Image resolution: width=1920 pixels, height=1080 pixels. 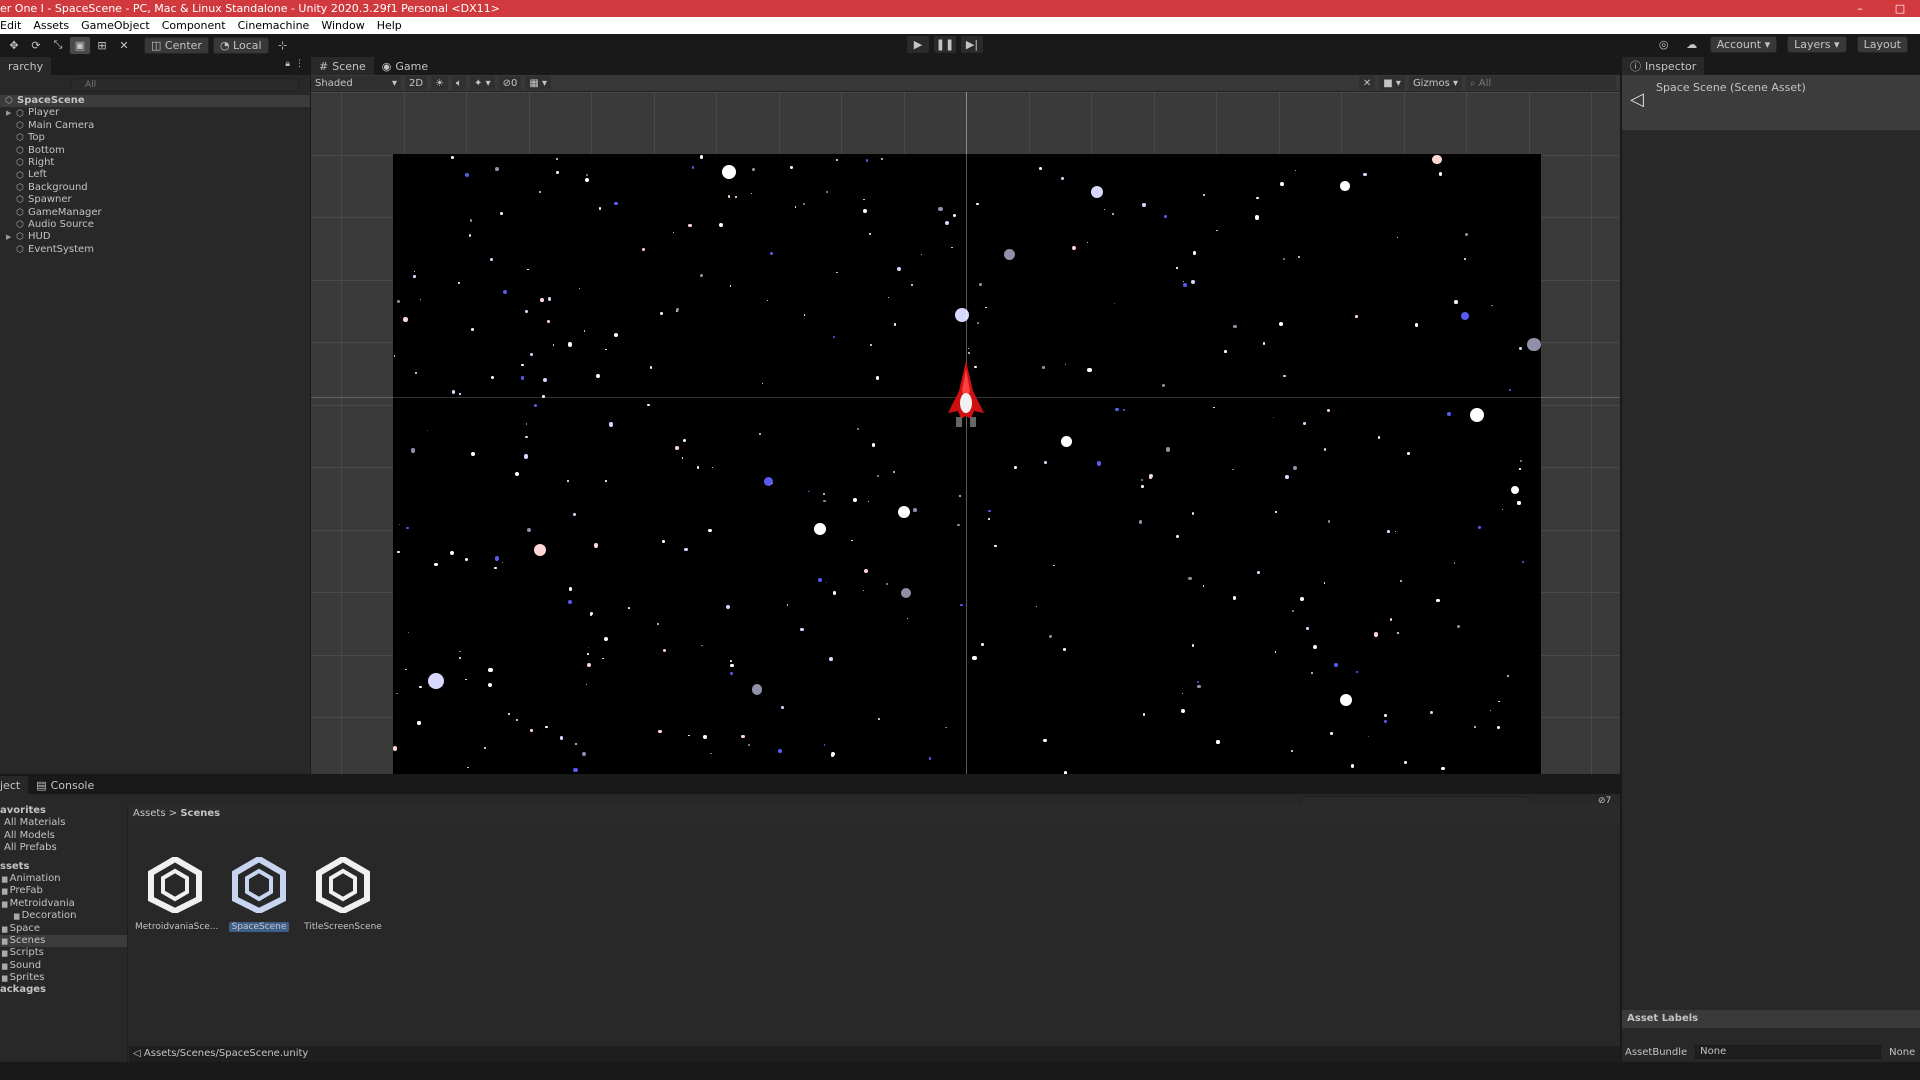 I want to click on menu-help: Help, so click(x=389, y=25).